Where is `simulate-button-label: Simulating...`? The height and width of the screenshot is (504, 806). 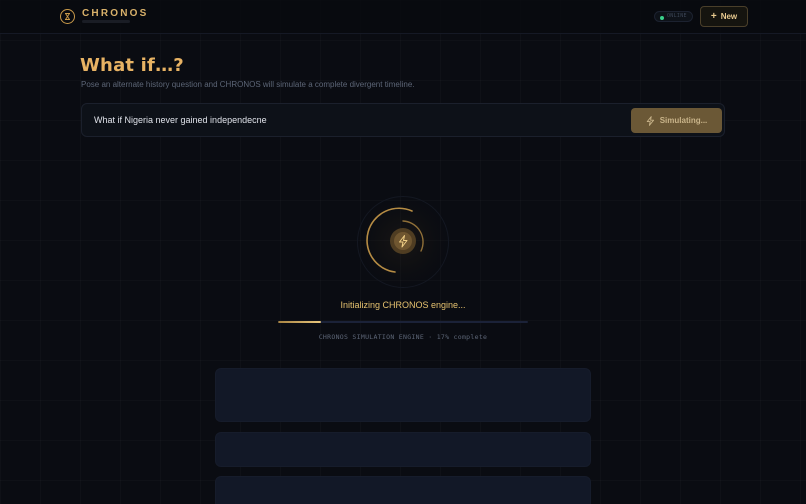 simulate-button-label: Simulating... is located at coordinates (683, 120).